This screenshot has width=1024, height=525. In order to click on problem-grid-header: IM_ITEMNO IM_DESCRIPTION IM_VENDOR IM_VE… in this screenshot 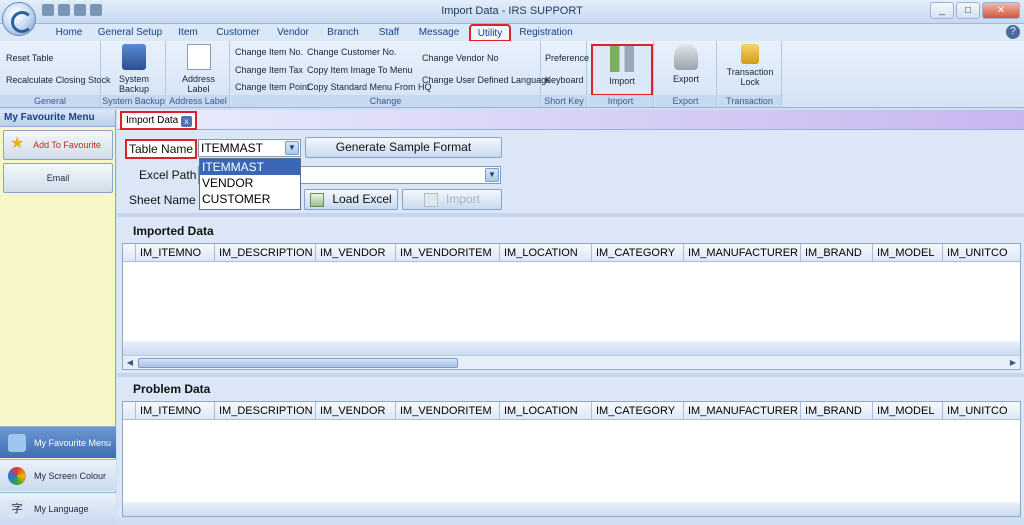, I will do `click(571, 411)`.